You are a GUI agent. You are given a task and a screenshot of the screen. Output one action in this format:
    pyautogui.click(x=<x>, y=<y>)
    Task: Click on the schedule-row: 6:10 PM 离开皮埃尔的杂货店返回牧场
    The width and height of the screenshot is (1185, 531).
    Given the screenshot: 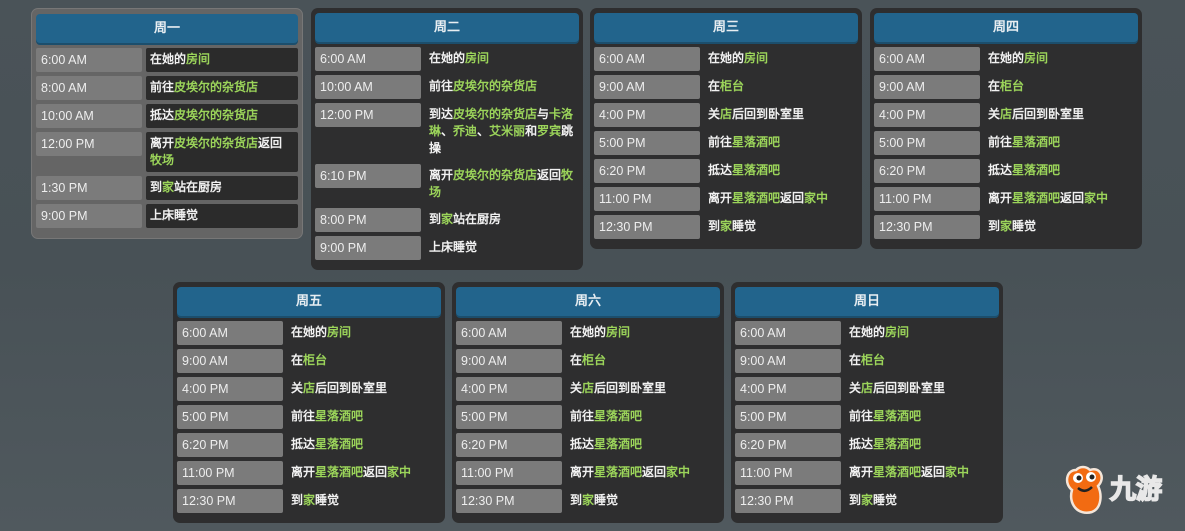 What is the action you would take?
    pyautogui.click(x=447, y=184)
    